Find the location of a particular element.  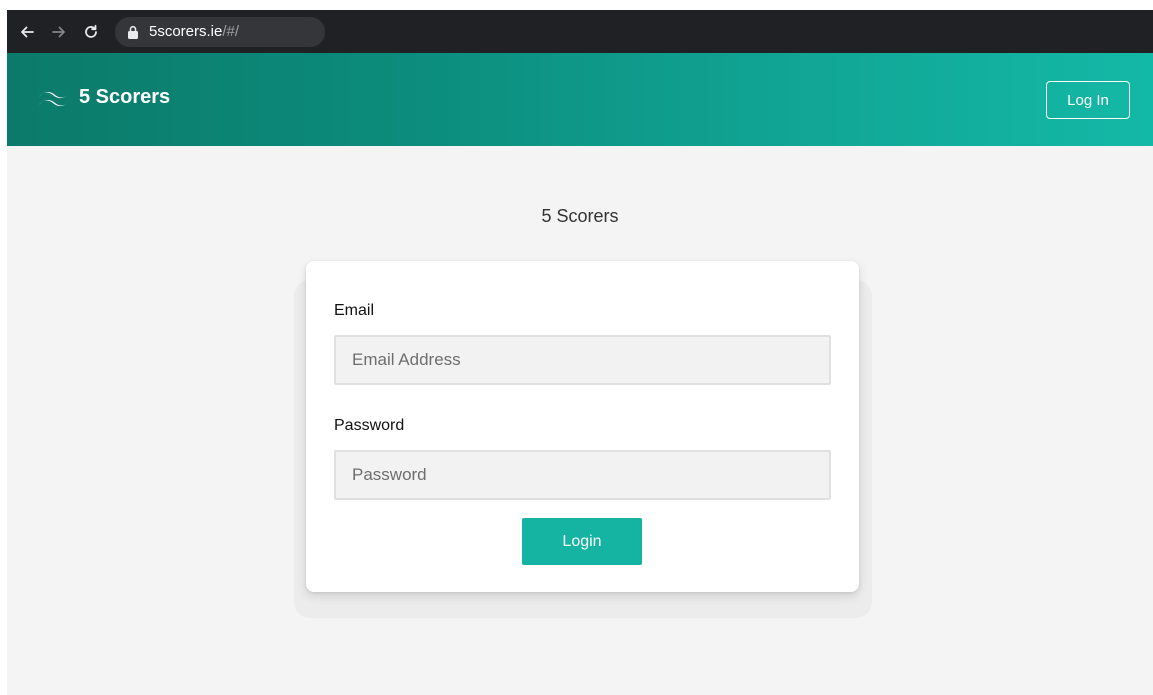

wave-logo-icon is located at coordinates (54, 99).